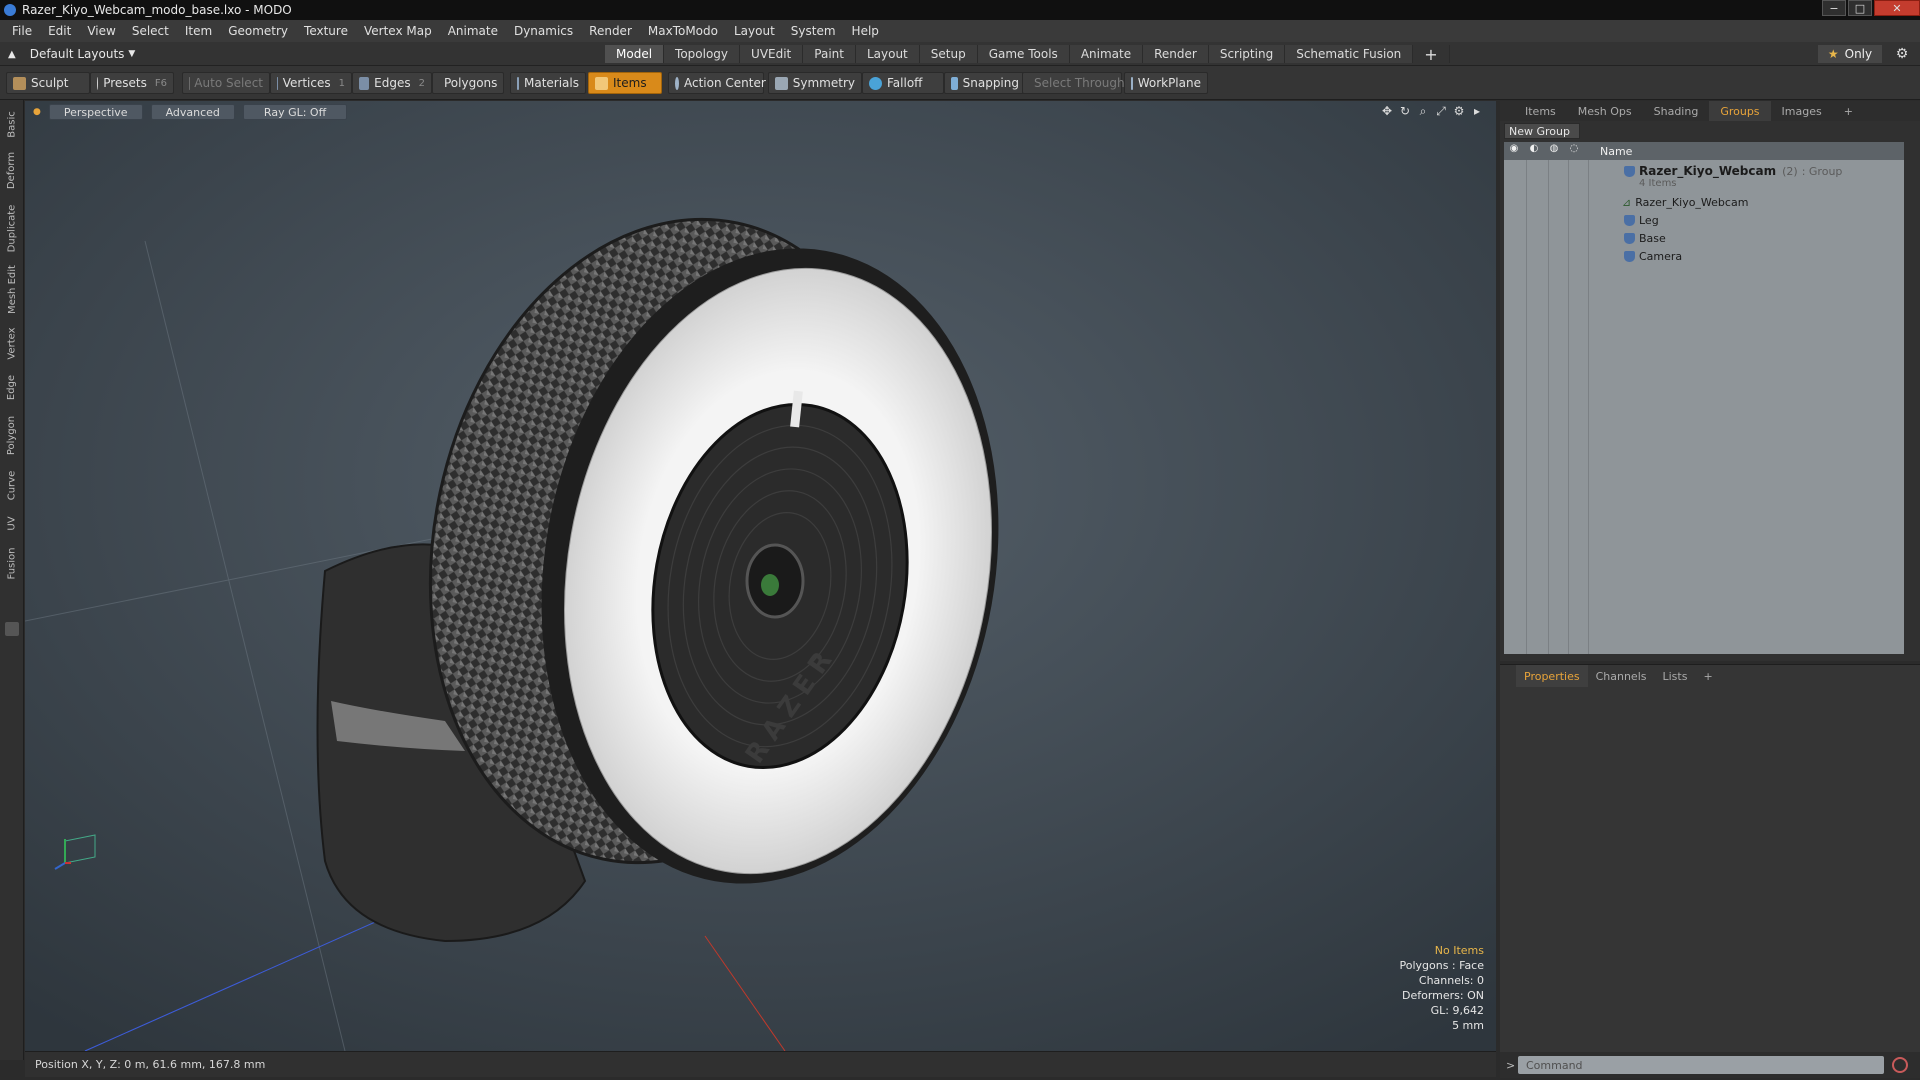 This screenshot has height=1080, width=1920. What do you see at coordinates (1166, 83) in the screenshot?
I see `workplane-button: WorkPlane` at bounding box center [1166, 83].